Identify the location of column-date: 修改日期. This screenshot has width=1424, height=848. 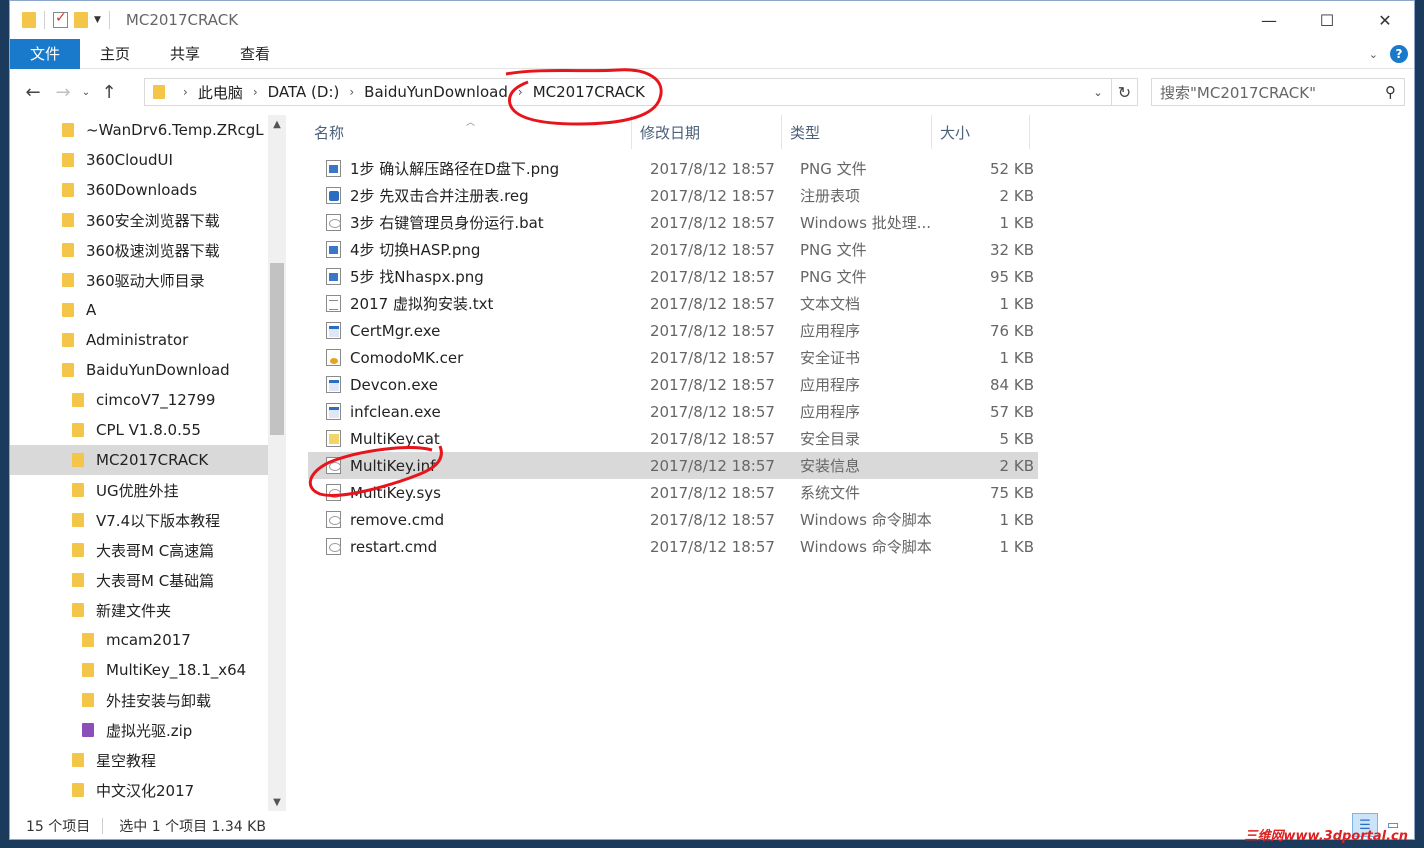
(708, 132).